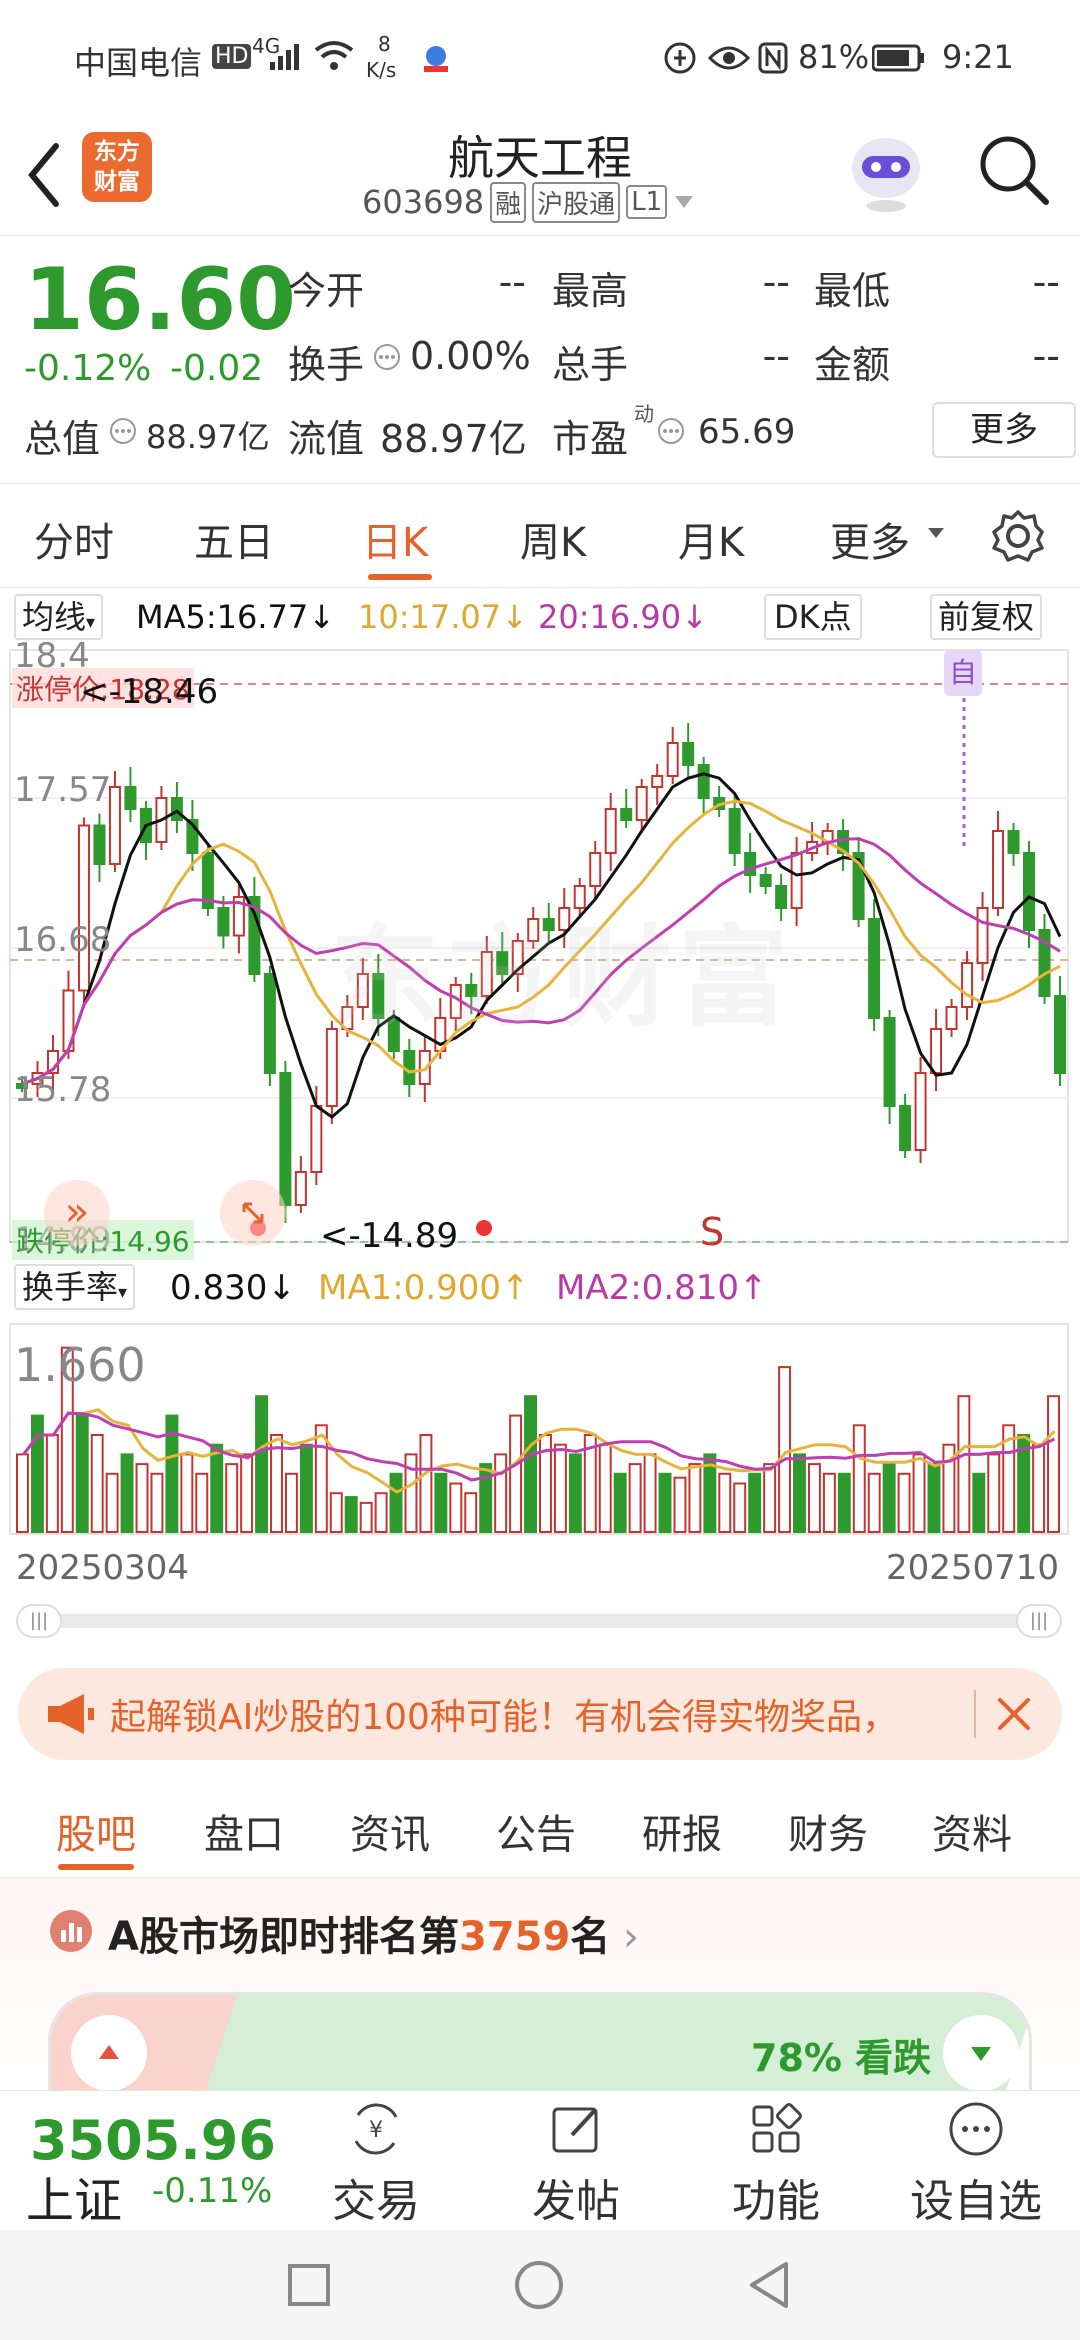 The image size is (1080, 2340). I want to click on dk-point-button: DK点, so click(813, 617).